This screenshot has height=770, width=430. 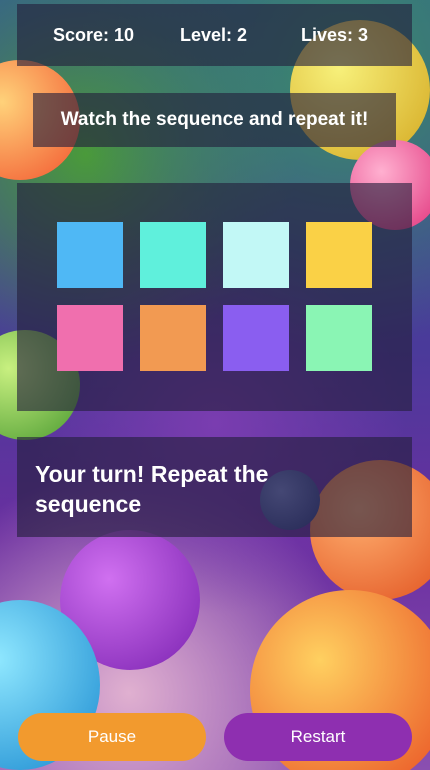 I want to click on tile-light-cyan, so click(x=256, y=255).